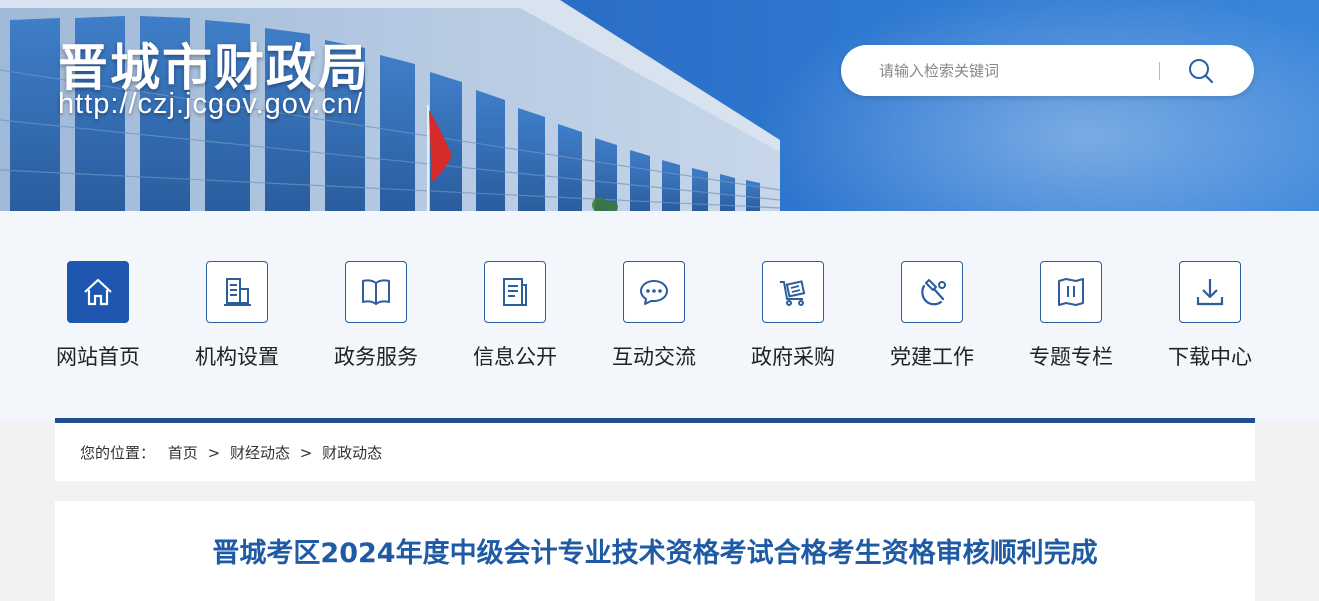 The width and height of the screenshot is (1319, 601). What do you see at coordinates (260, 452) in the screenshot?
I see `breadcrumb-link-finance-news: 财经动态` at bounding box center [260, 452].